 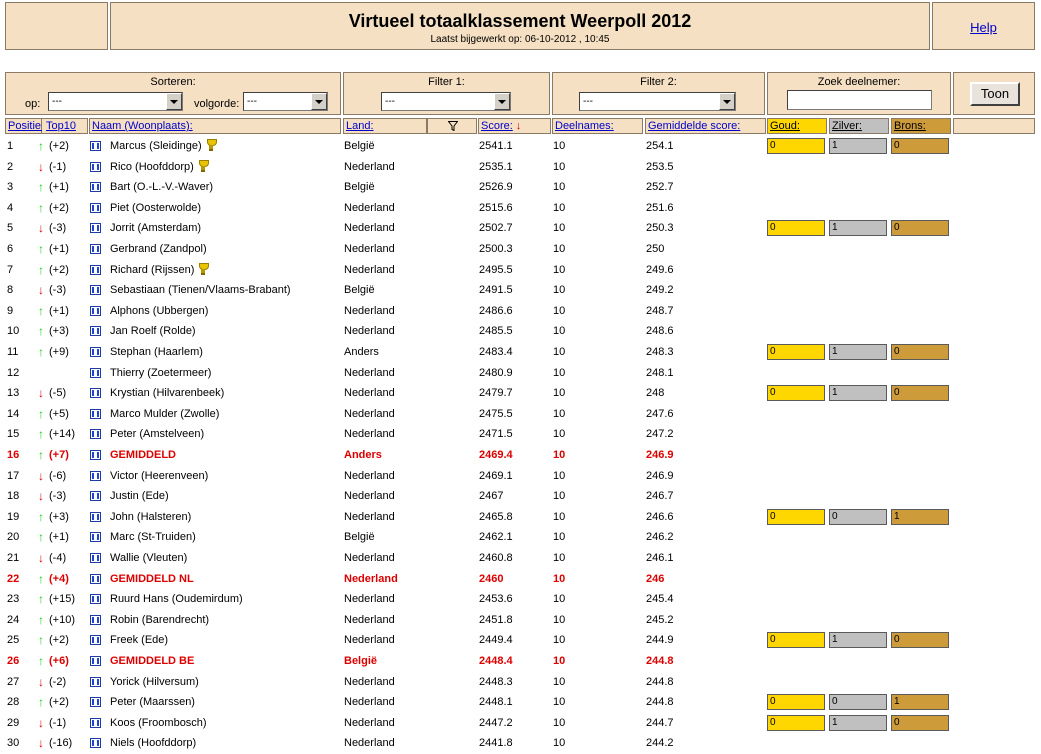 I want to click on participant-name: Sebastiaan (Tienen/Vlaams-Brabant), so click(x=200, y=290).